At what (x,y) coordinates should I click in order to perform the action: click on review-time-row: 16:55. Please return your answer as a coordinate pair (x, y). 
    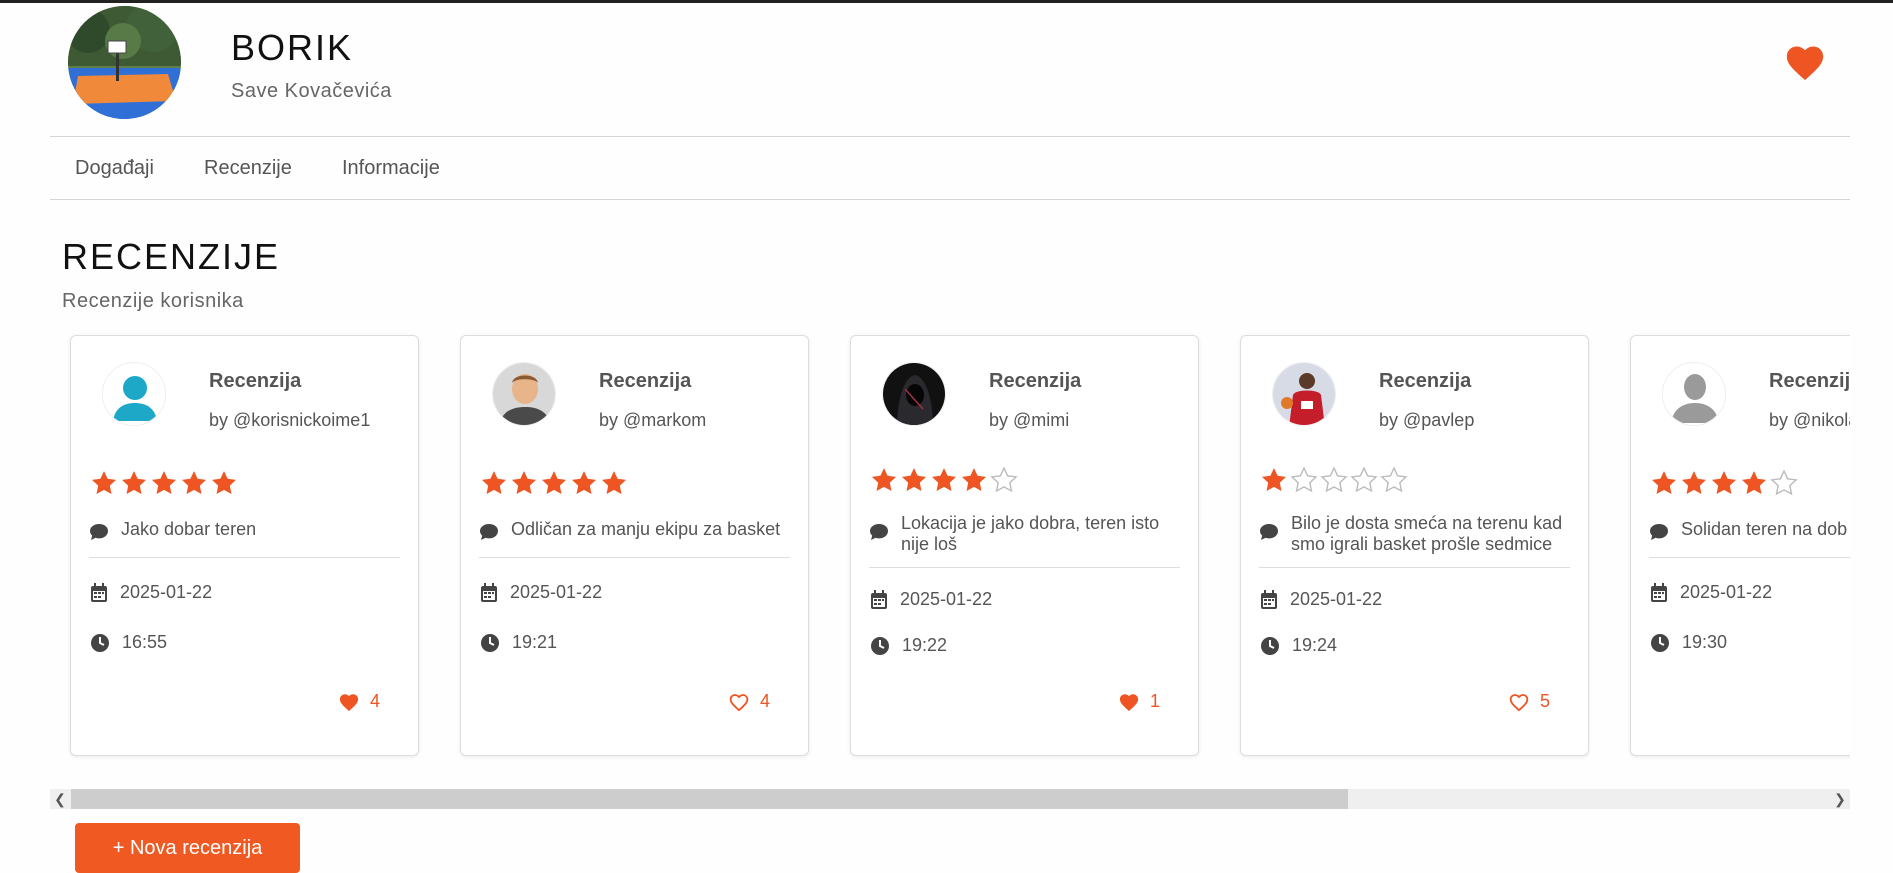
    Looking at the image, I should click on (128, 642).